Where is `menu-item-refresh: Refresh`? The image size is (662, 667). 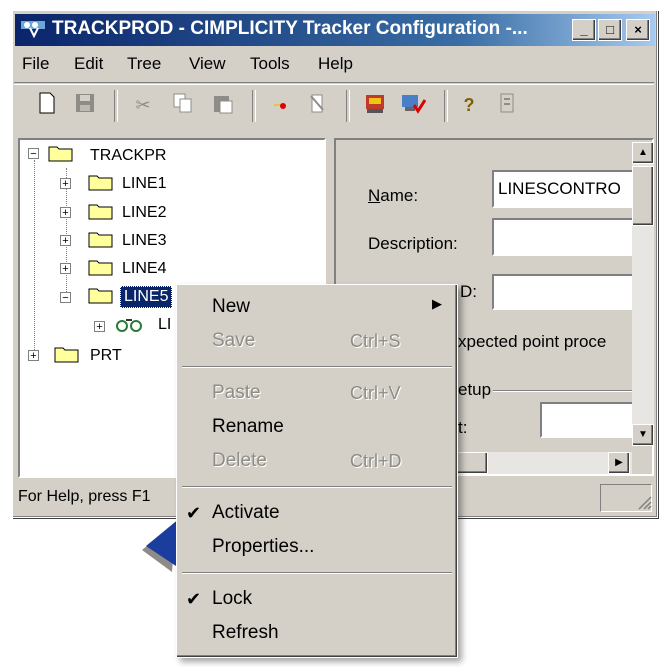
menu-item-refresh: Refresh is located at coordinates (245, 633).